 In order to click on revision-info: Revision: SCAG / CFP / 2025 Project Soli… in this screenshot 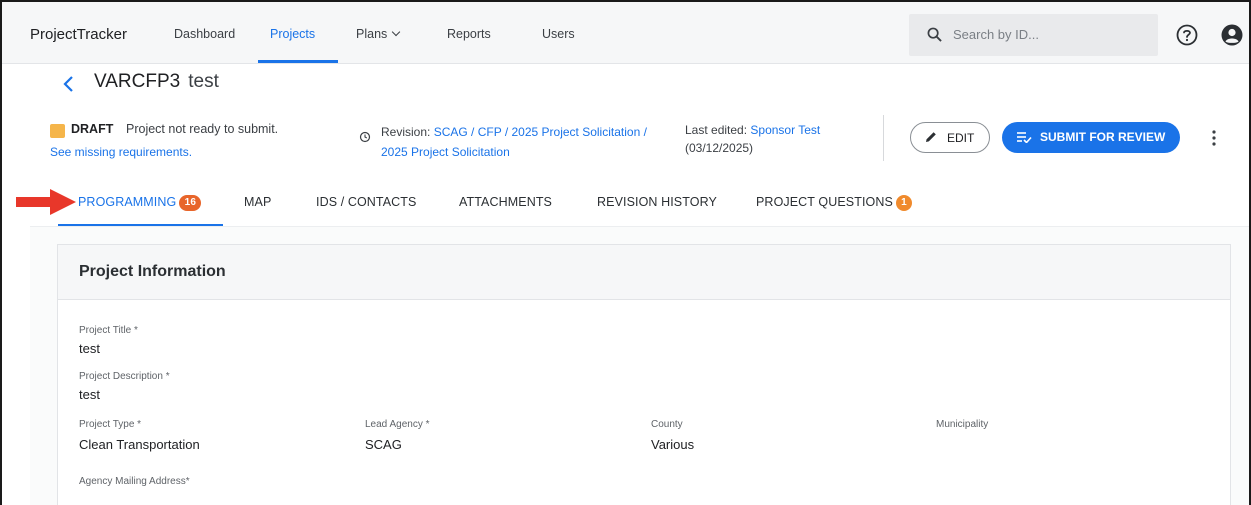, I will do `click(528, 142)`.